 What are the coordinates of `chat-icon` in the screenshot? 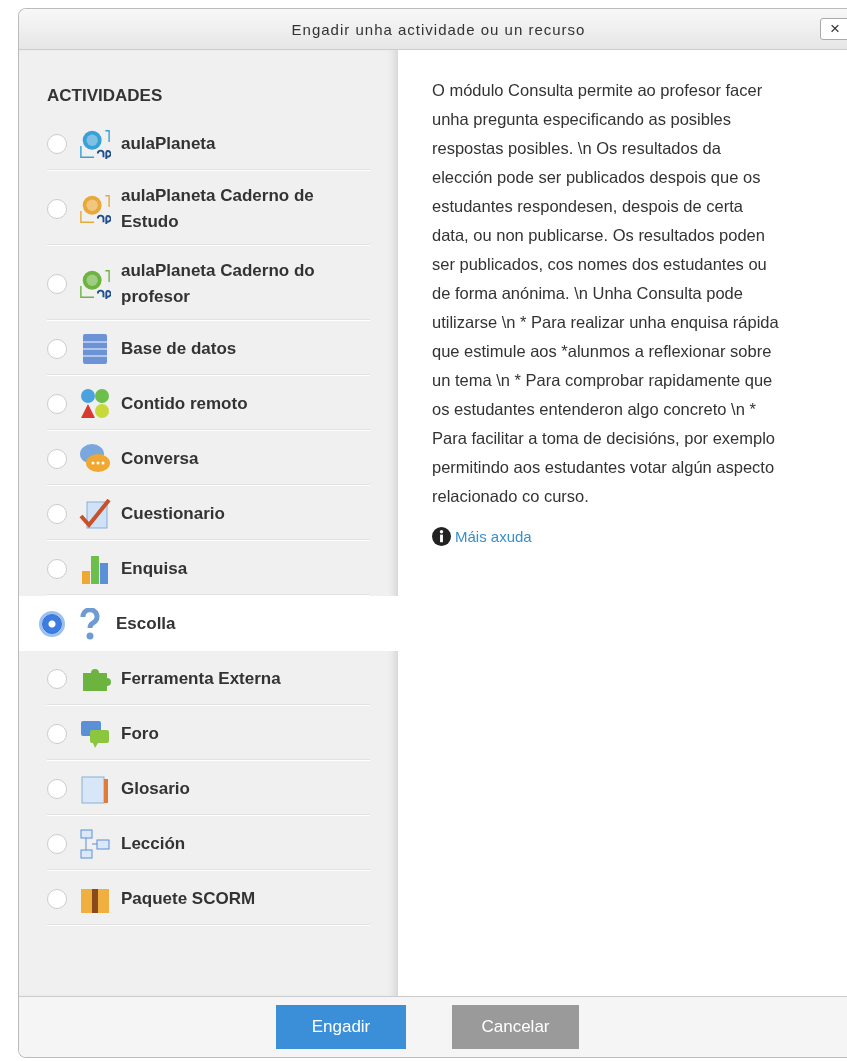 It's located at (95, 459).